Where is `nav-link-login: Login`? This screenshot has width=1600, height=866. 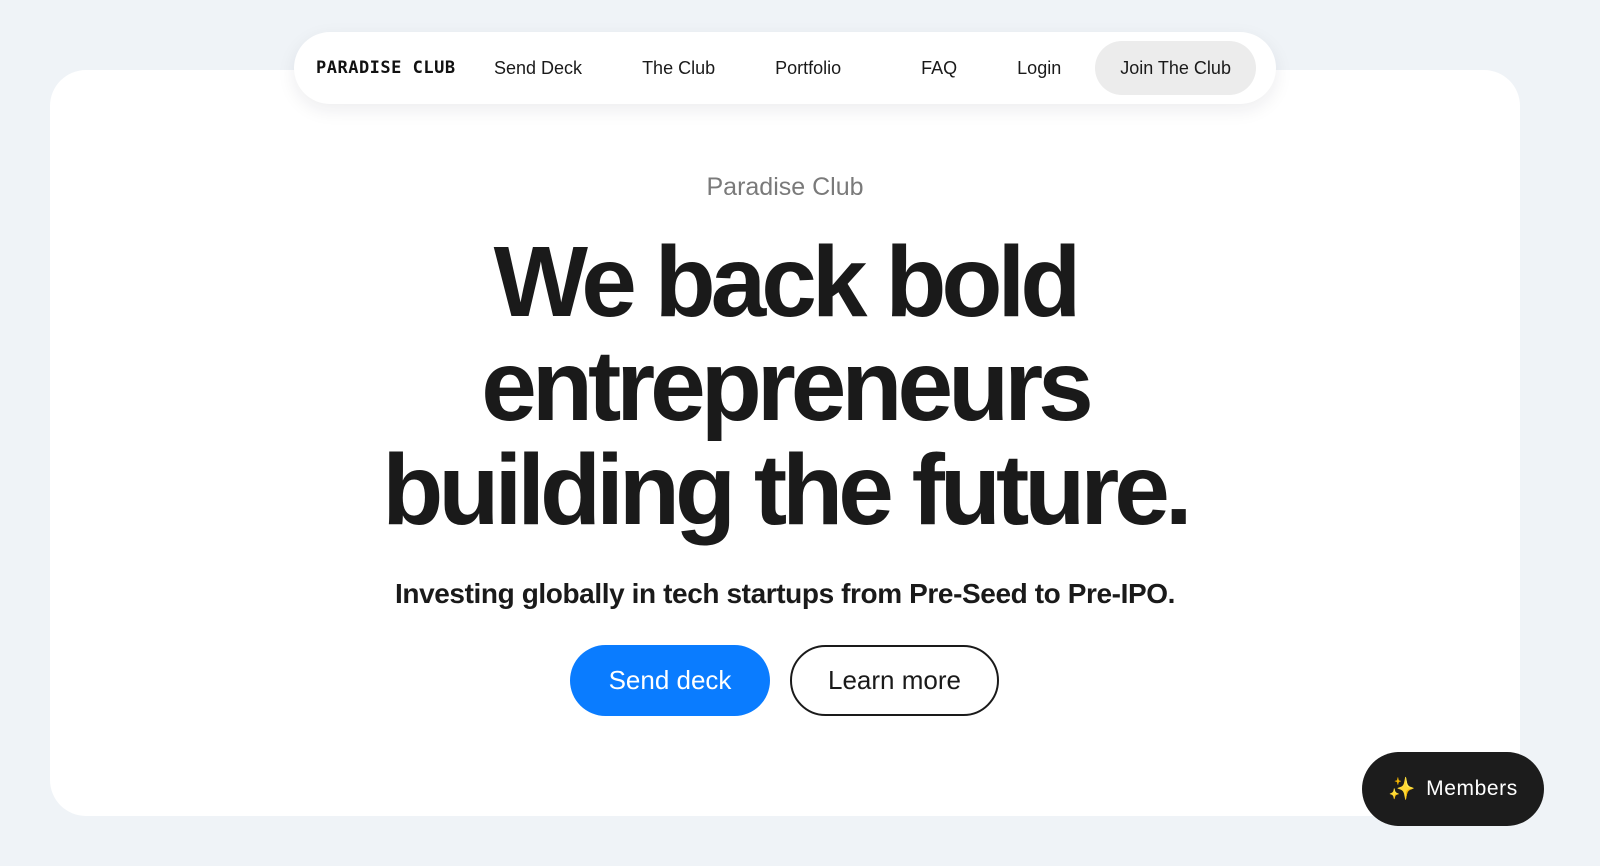 nav-link-login: Login is located at coordinates (1039, 68).